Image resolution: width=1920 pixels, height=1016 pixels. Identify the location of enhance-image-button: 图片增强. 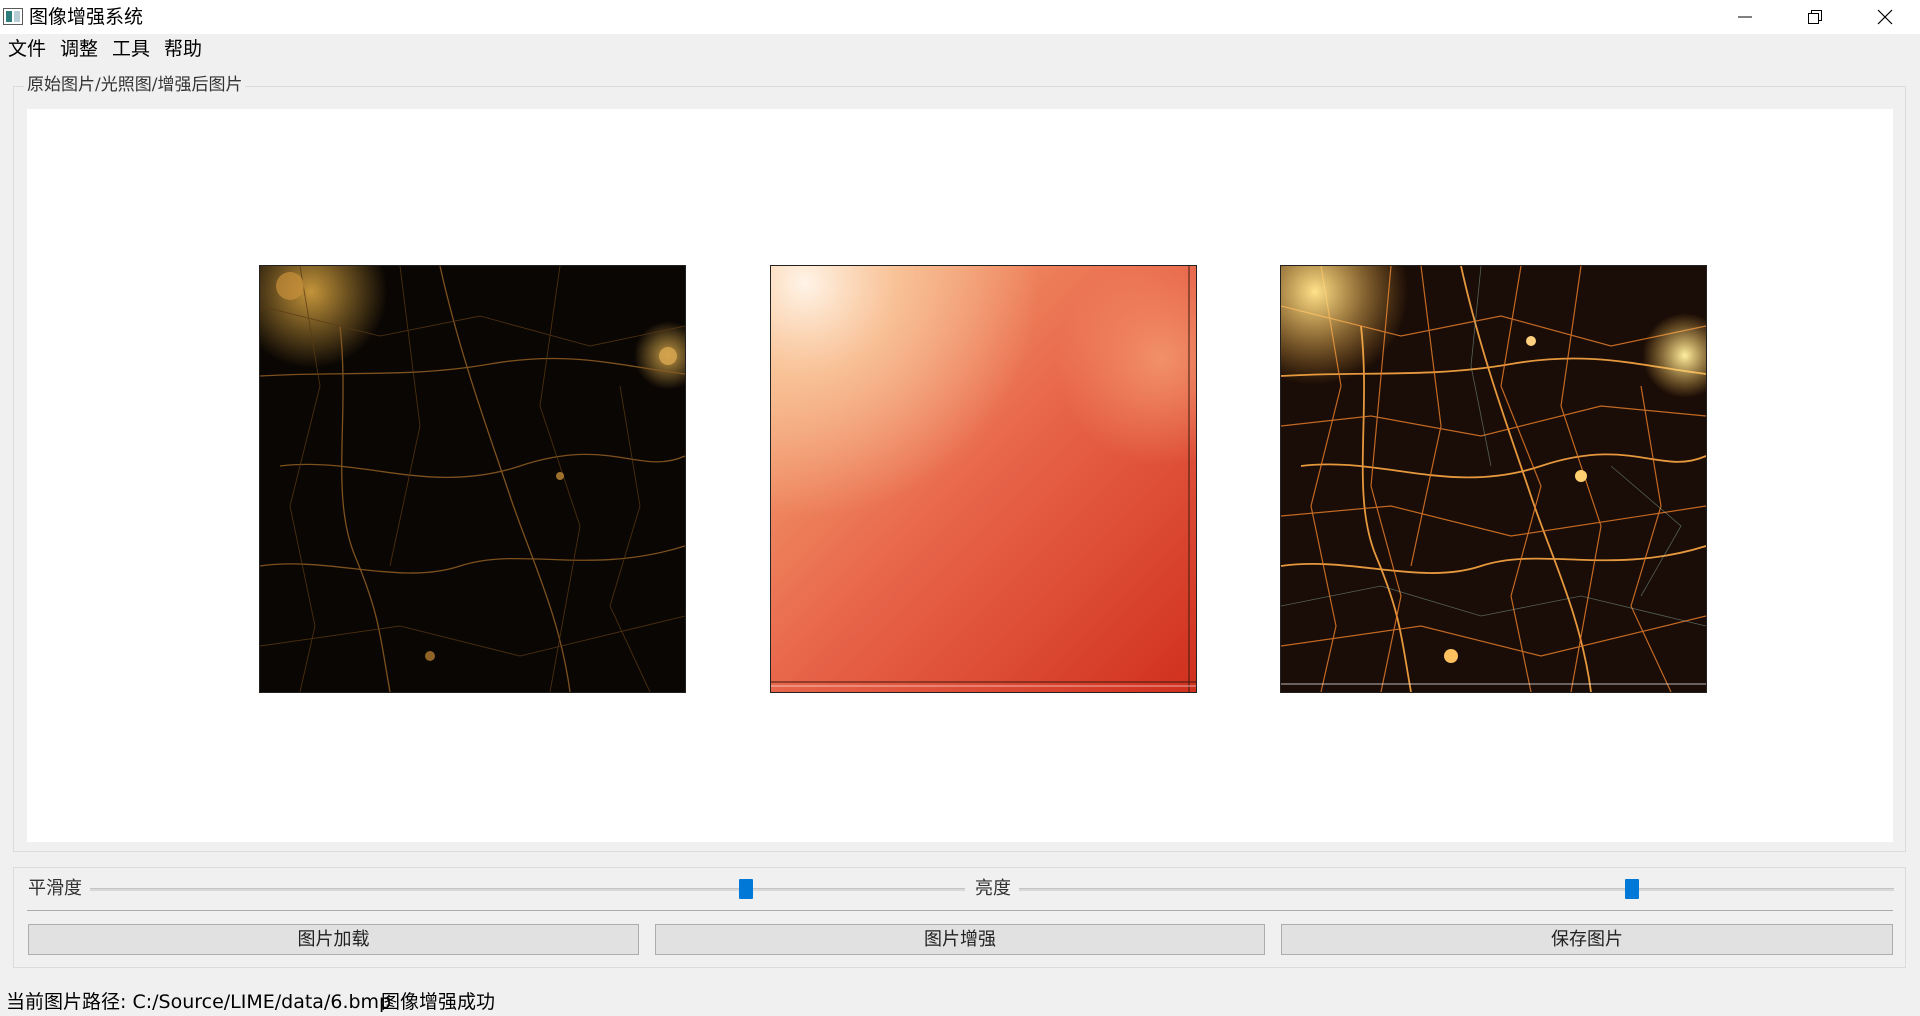
(960, 939).